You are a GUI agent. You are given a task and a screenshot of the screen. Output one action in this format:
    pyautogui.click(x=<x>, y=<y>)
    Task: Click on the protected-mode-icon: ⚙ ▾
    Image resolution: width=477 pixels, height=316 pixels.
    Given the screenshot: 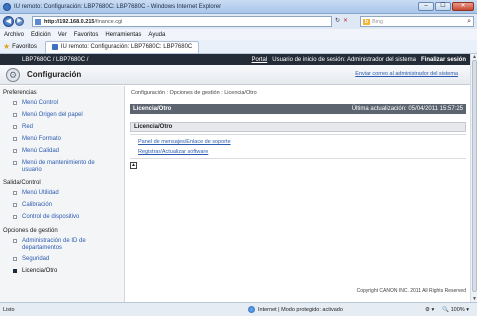 What is the action you would take?
    pyautogui.click(x=429, y=310)
    